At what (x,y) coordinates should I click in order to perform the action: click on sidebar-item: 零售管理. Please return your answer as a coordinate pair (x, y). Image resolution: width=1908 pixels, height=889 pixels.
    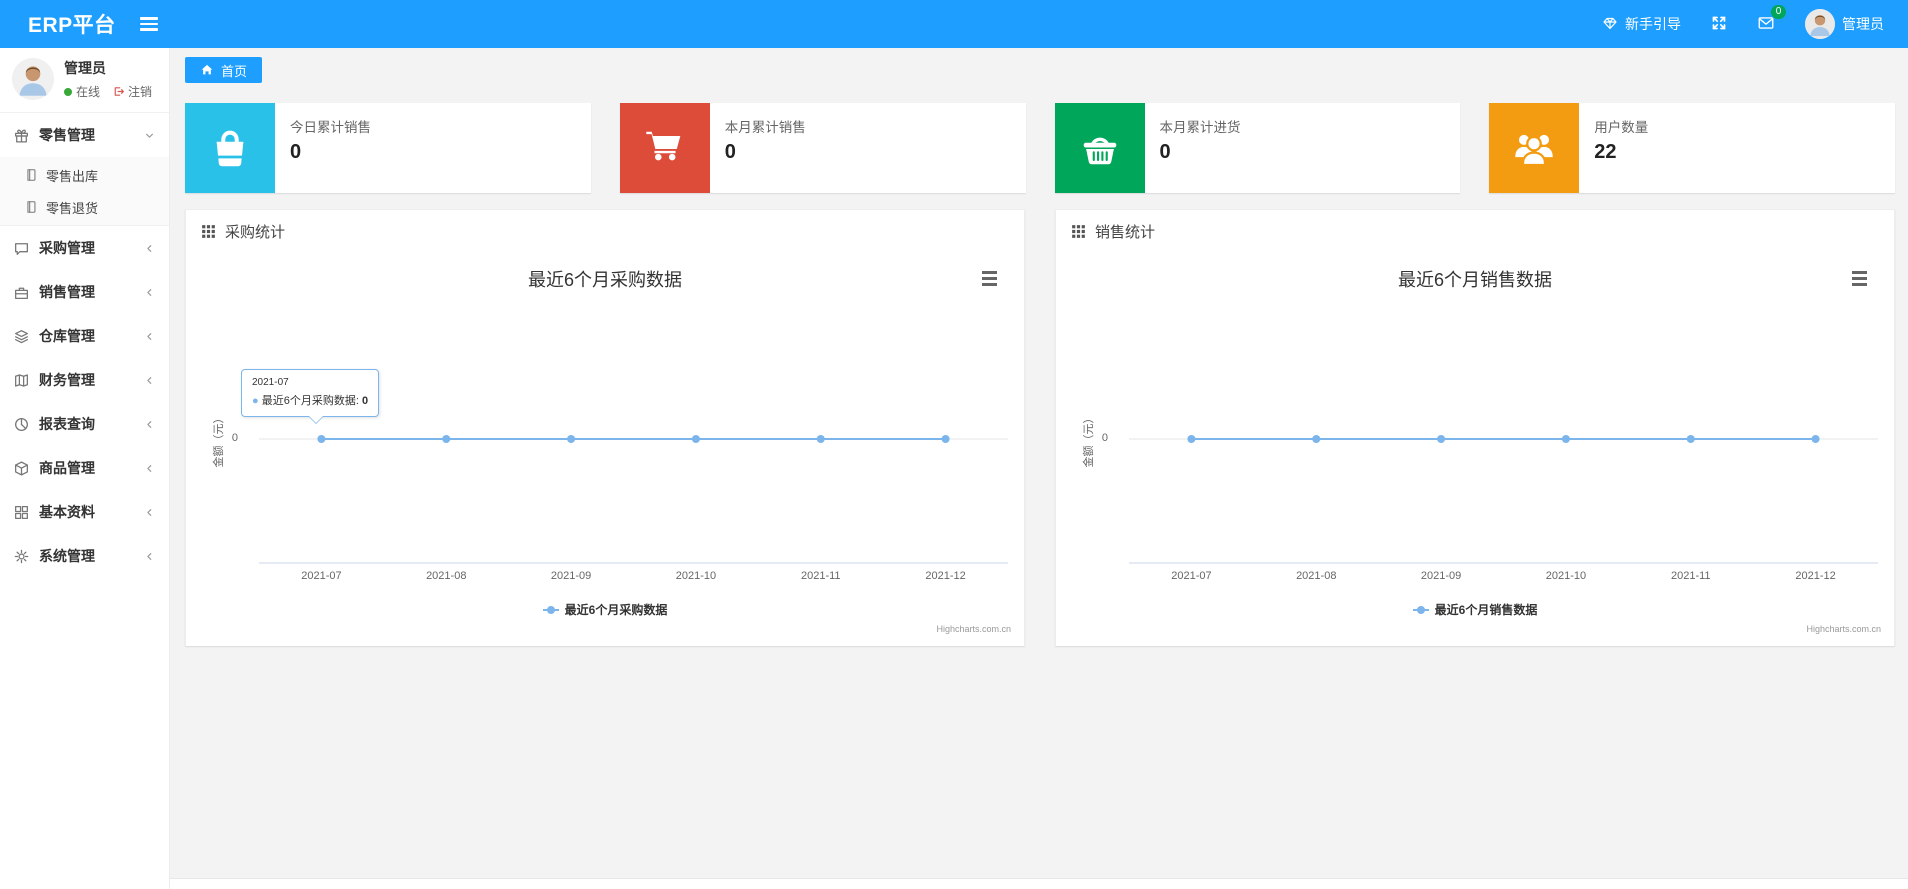
    Looking at the image, I should click on (84, 135).